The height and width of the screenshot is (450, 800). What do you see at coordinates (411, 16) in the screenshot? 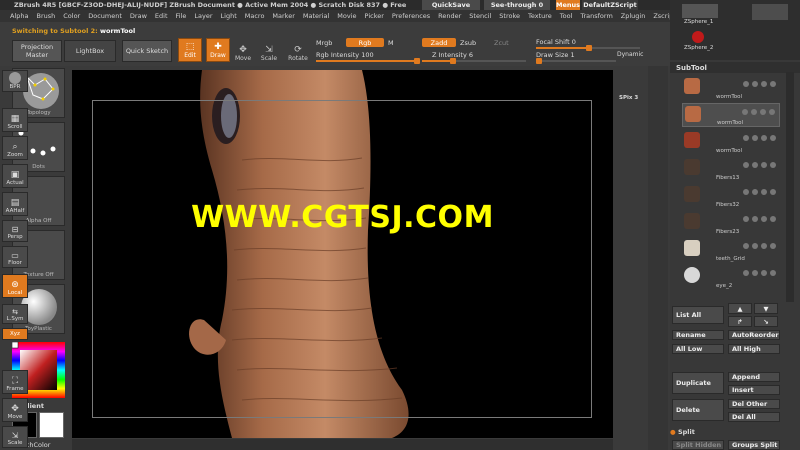
I see `menu-item-preferences: Preferences` at bounding box center [411, 16].